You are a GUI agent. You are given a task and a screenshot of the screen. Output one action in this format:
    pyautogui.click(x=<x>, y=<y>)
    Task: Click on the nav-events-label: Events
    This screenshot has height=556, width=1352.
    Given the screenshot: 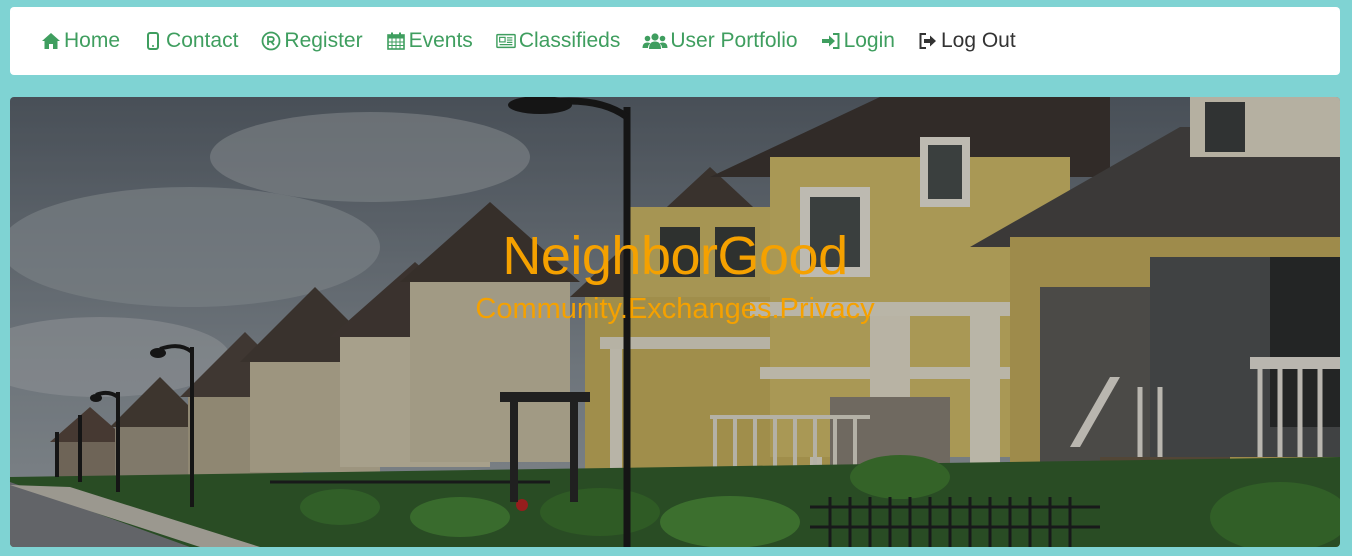 What is the action you would take?
    pyautogui.click(x=440, y=40)
    